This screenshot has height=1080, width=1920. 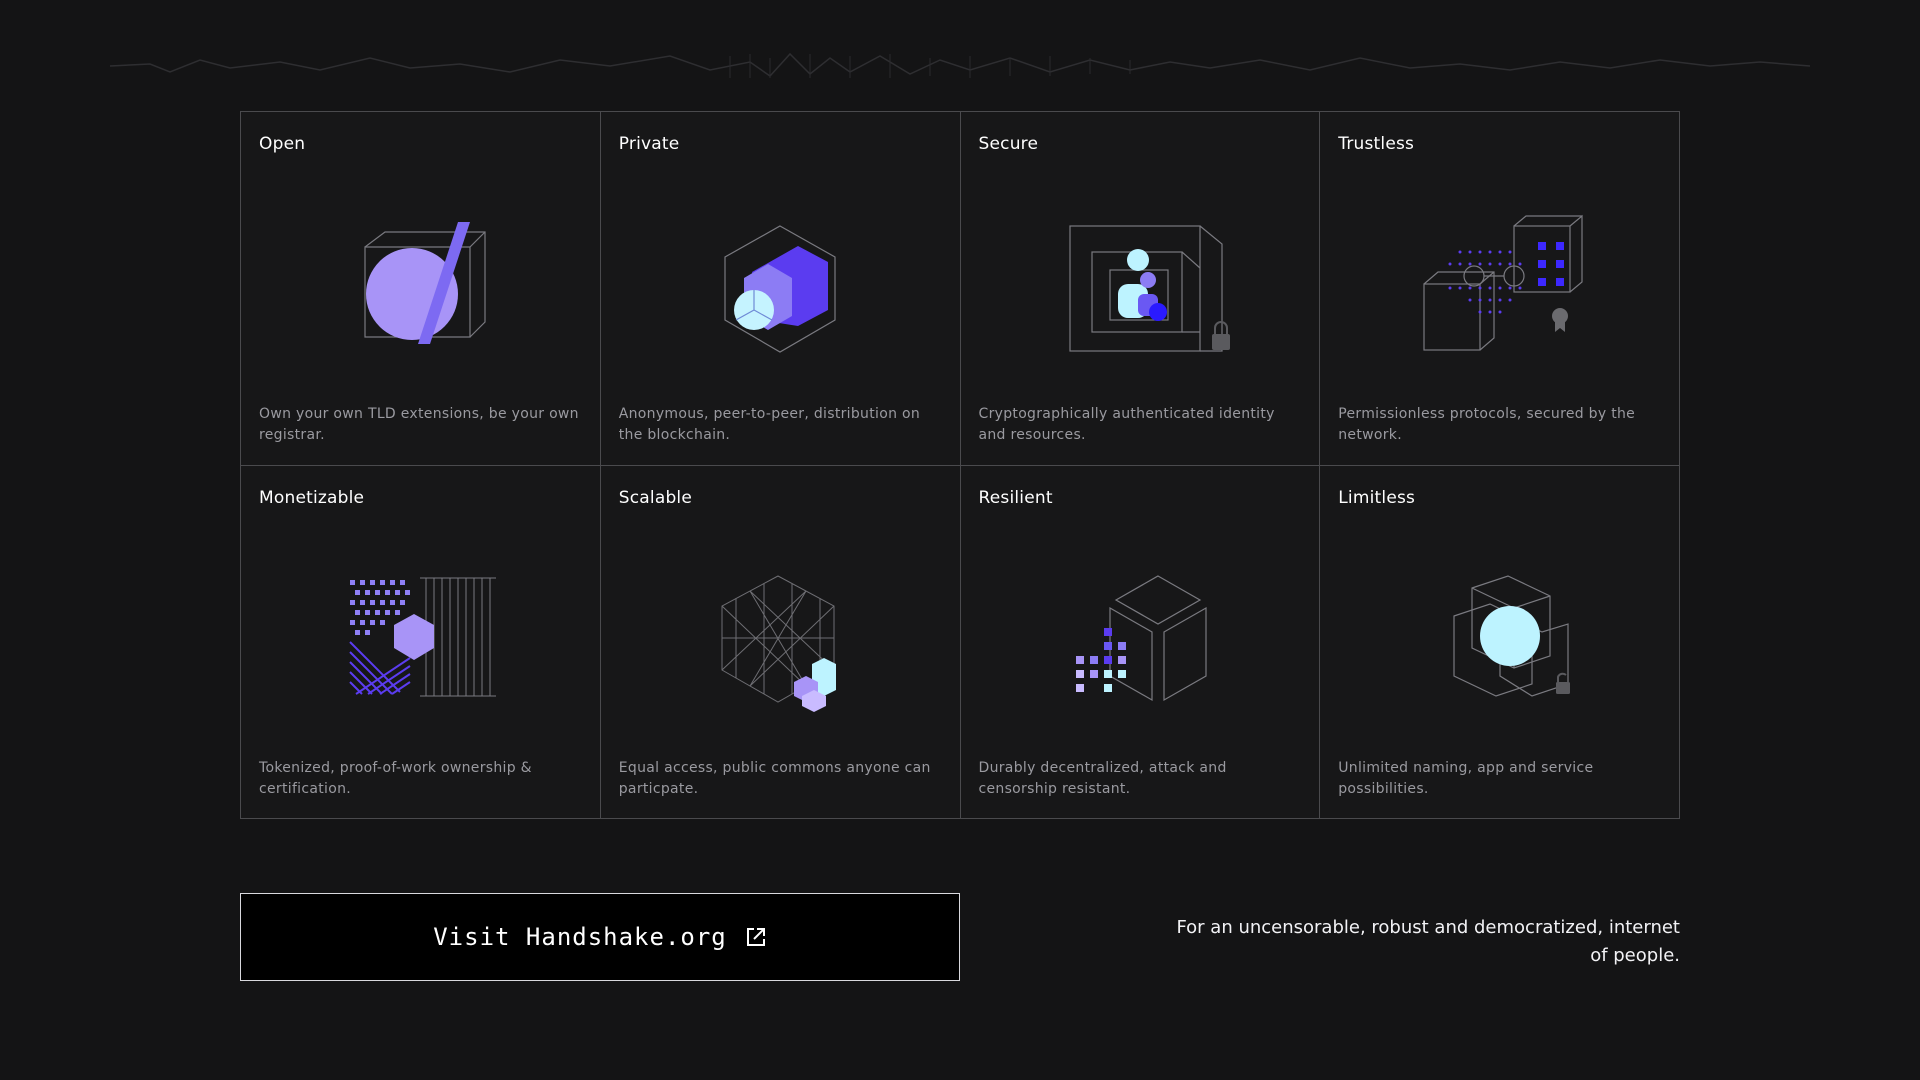 I want to click on visit-handshake-button: Visit Handshake.org, so click(x=600, y=937).